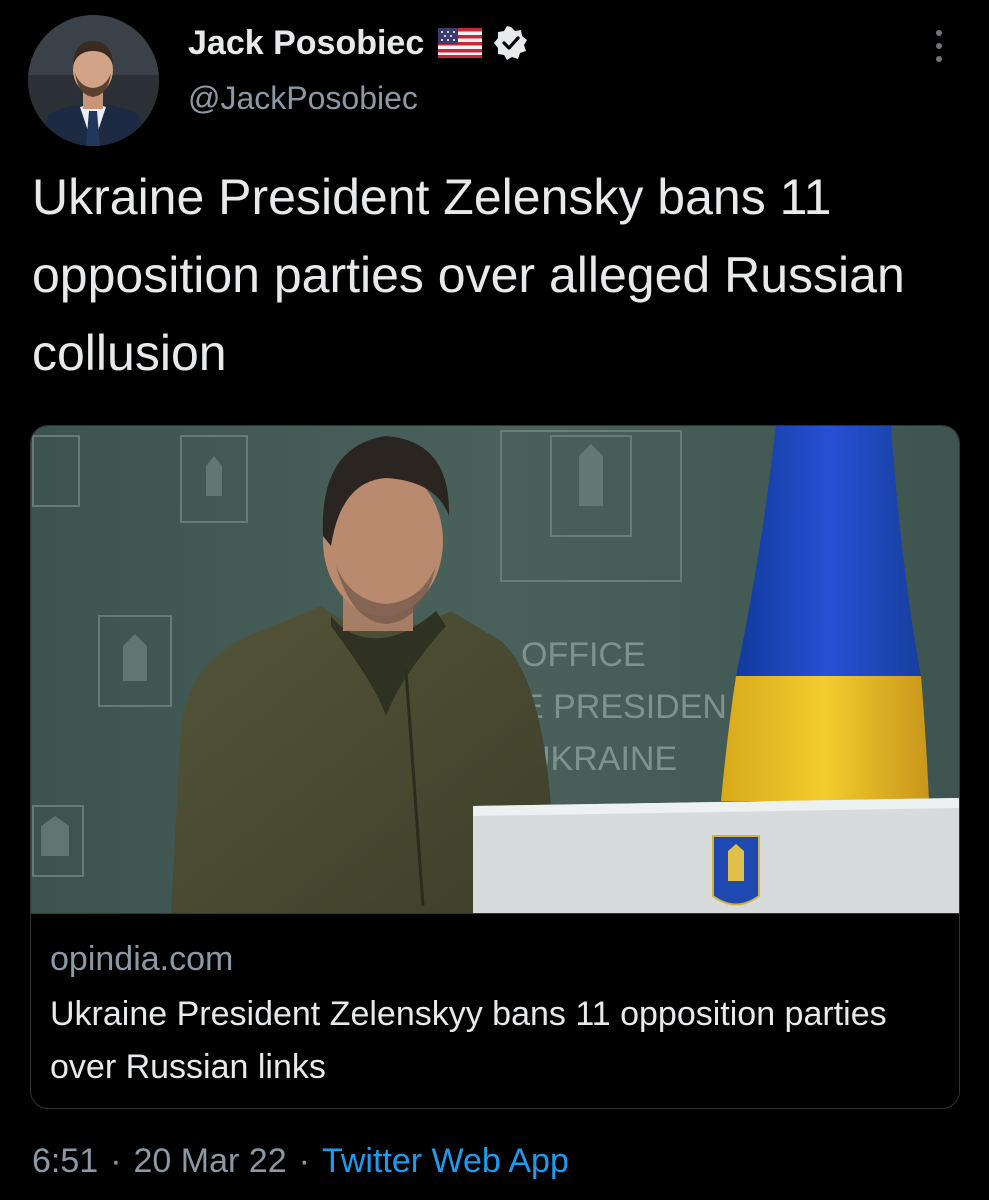  I want to click on author-name-row: Jack Posobiec, so click(358, 43).